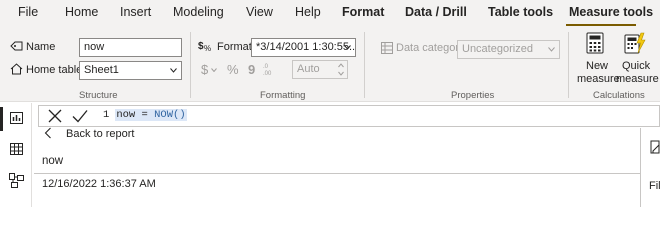  What do you see at coordinates (106, 115) in the screenshot?
I see `formula-line-number: 1` at bounding box center [106, 115].